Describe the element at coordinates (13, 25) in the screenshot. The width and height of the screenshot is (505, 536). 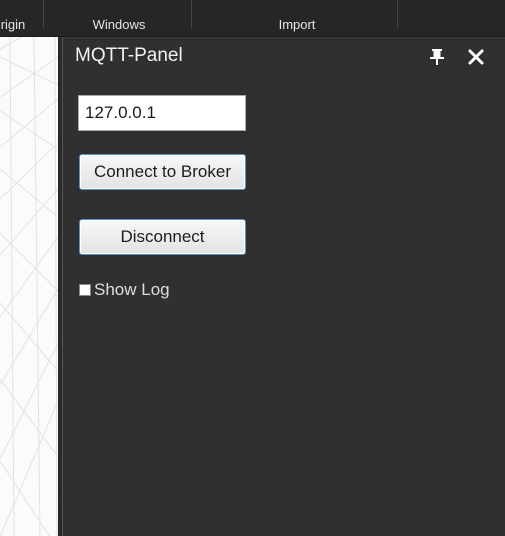
I see `menu-item-origin: rigin` at that location.